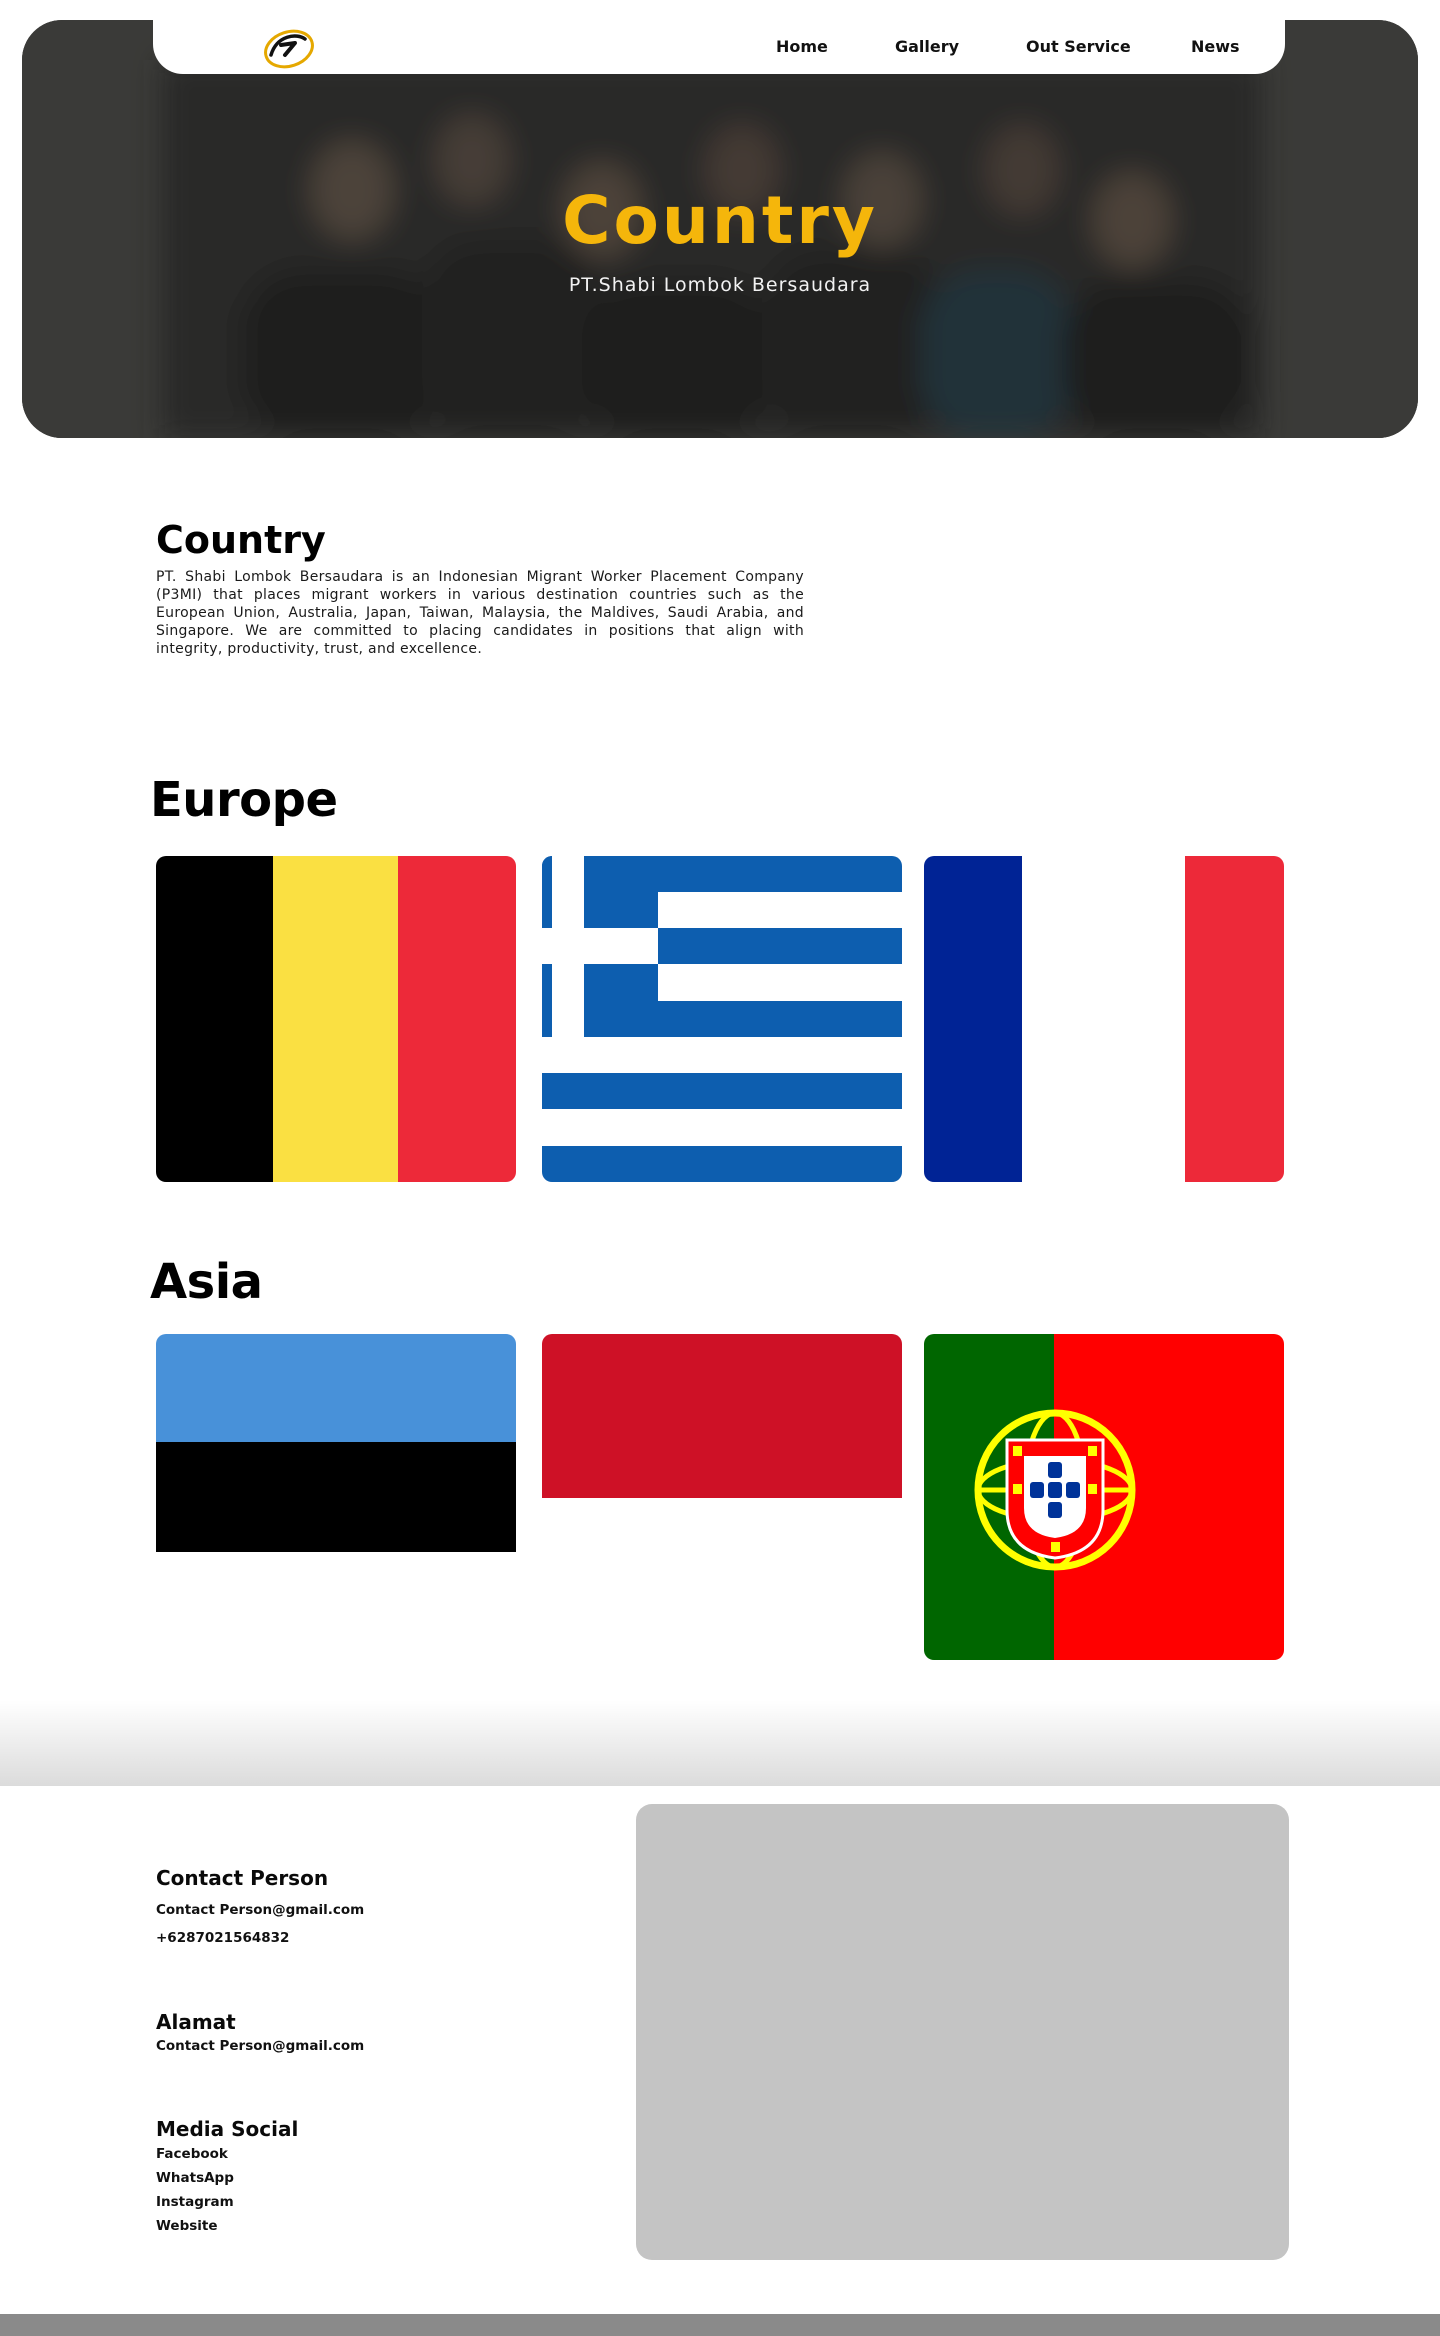  Describe the element at coordinates (962, 2032) in the screenshot. I see `map-placeholder` at that location.